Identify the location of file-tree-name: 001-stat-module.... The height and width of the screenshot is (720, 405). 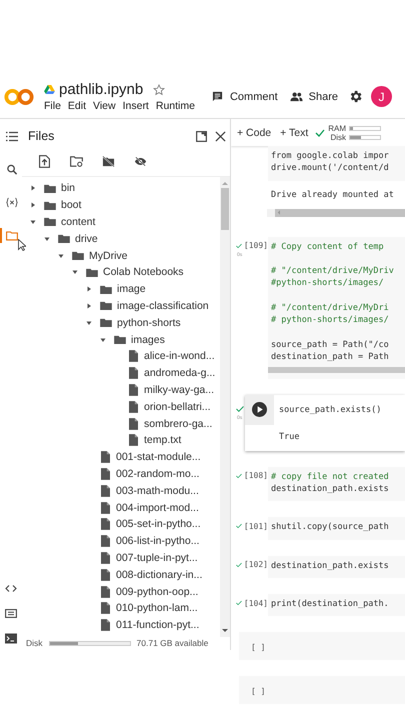
(158, 457).